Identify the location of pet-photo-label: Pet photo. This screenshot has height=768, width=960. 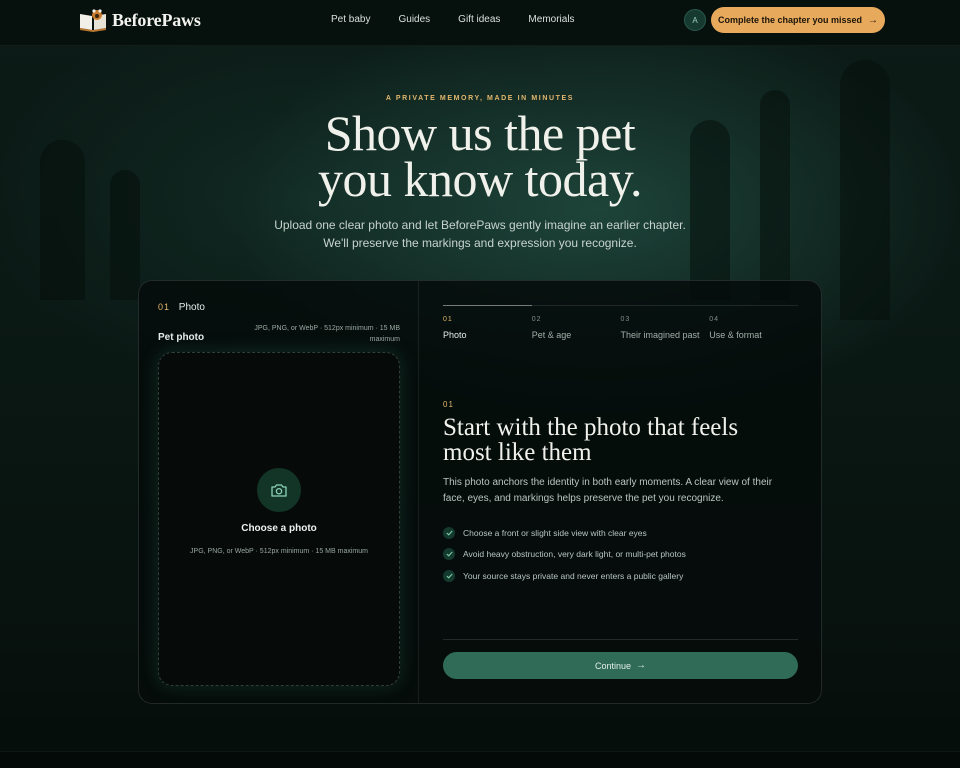
(181, 337).